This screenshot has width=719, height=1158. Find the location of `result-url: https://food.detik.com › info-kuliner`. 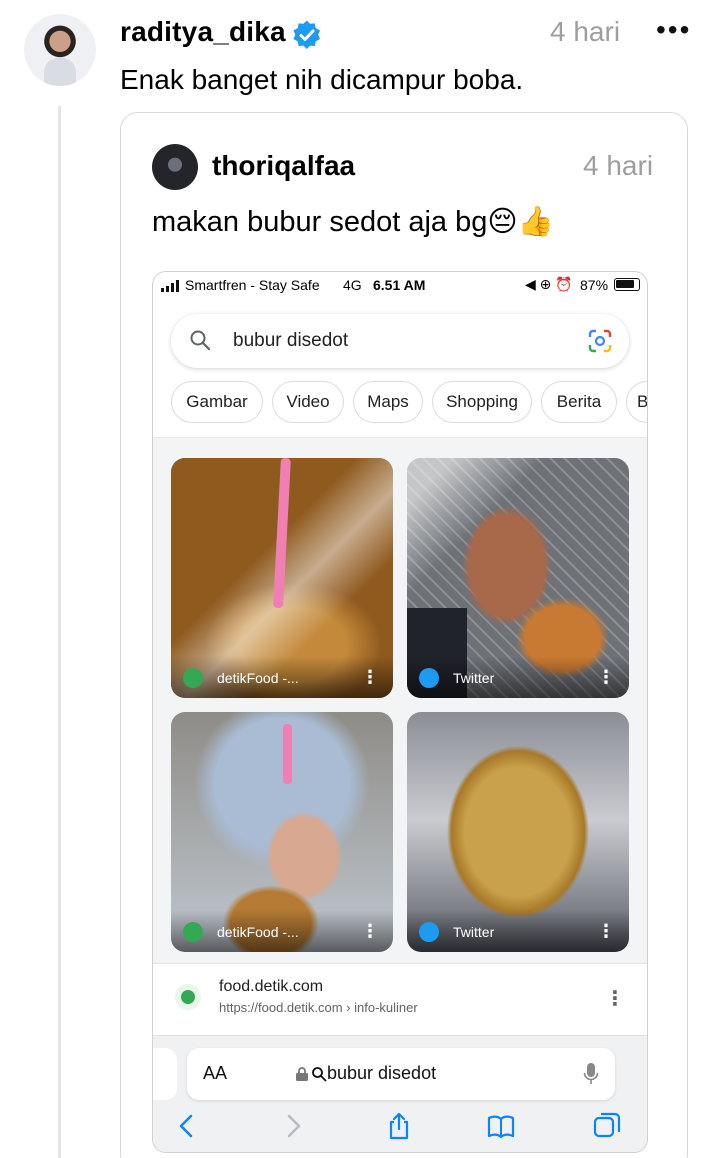

result-url: https://food.detik.com › info-kuliner is located at coordinates (318, 1007).